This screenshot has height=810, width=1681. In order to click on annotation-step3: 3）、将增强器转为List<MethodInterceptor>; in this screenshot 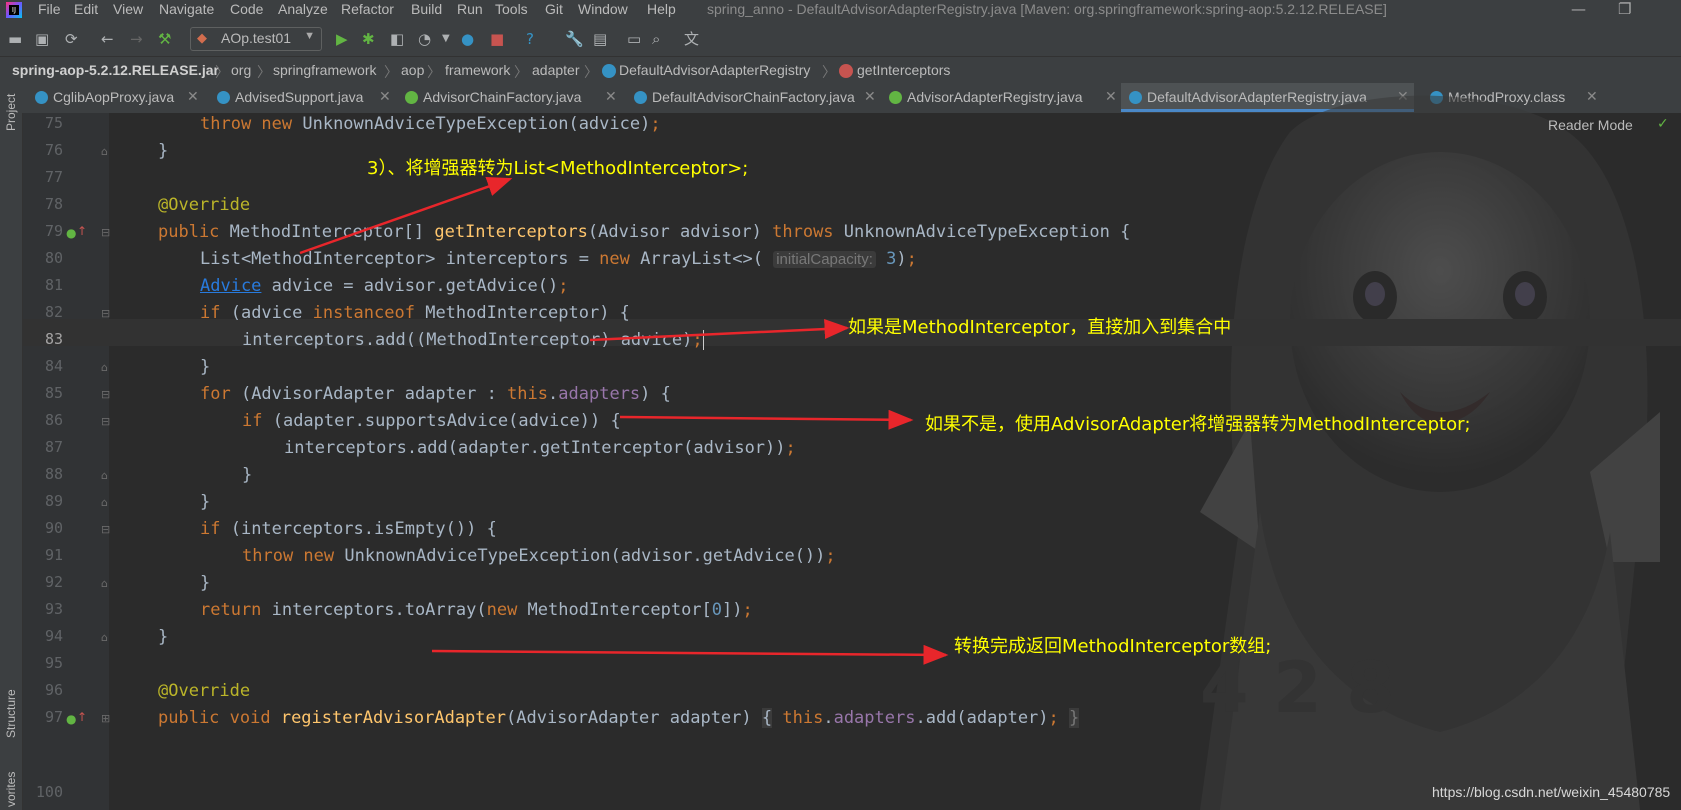, I will do `click(558, 168)`.